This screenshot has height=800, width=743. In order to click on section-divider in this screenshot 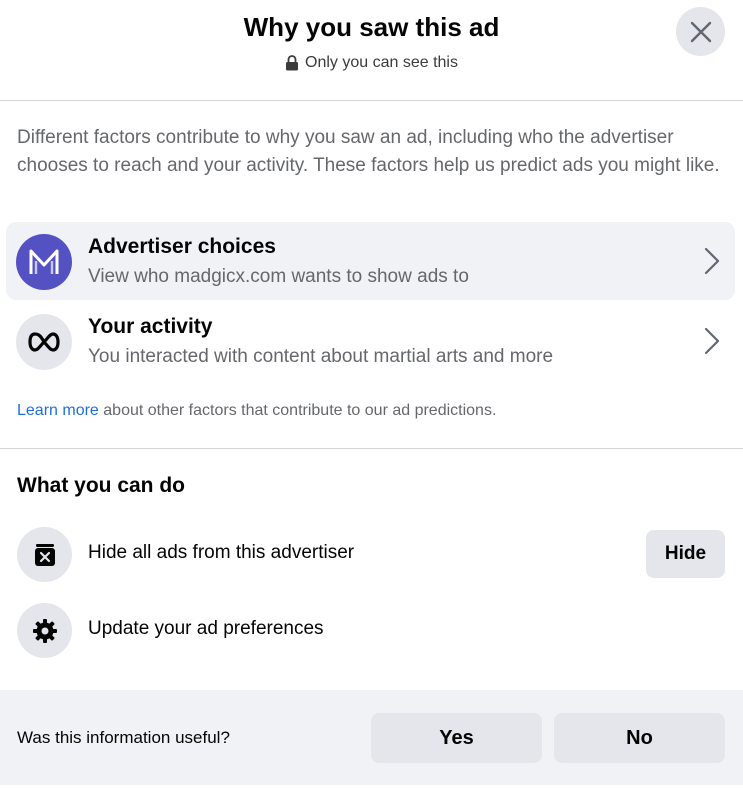, I will do `click(371, 448)`.